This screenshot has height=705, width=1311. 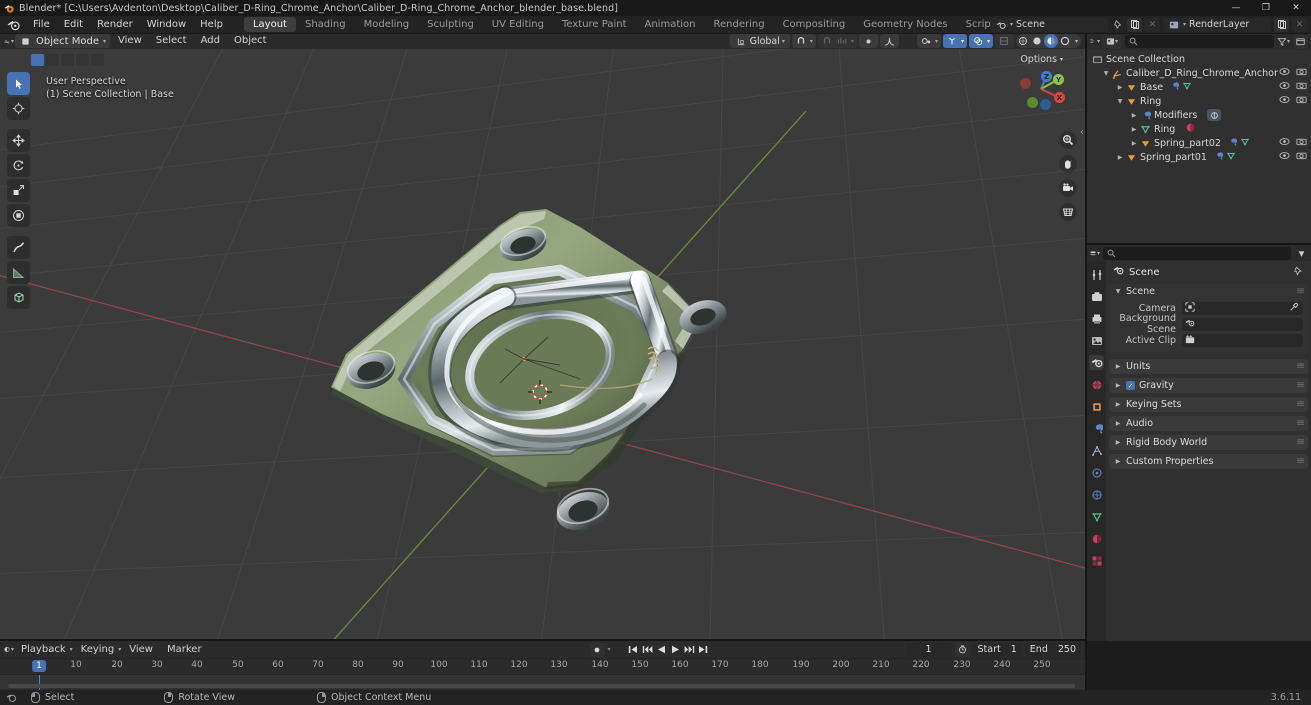 What do you see at coordinates (1096, 450) in the screenshot?
I see `particles-tab` at bounding box center [1096, 450].